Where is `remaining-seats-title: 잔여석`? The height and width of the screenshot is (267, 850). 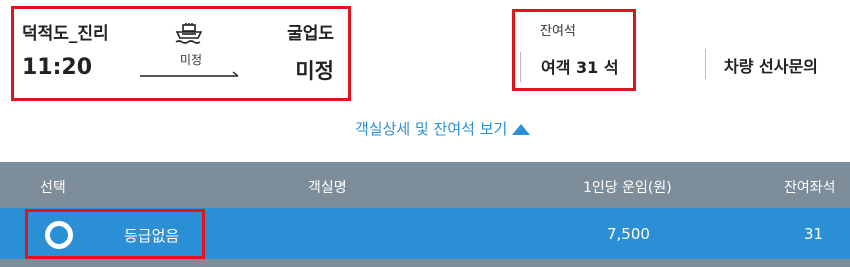 remaining-seats-title: 잔여석 is located at coordinates (558, 31).